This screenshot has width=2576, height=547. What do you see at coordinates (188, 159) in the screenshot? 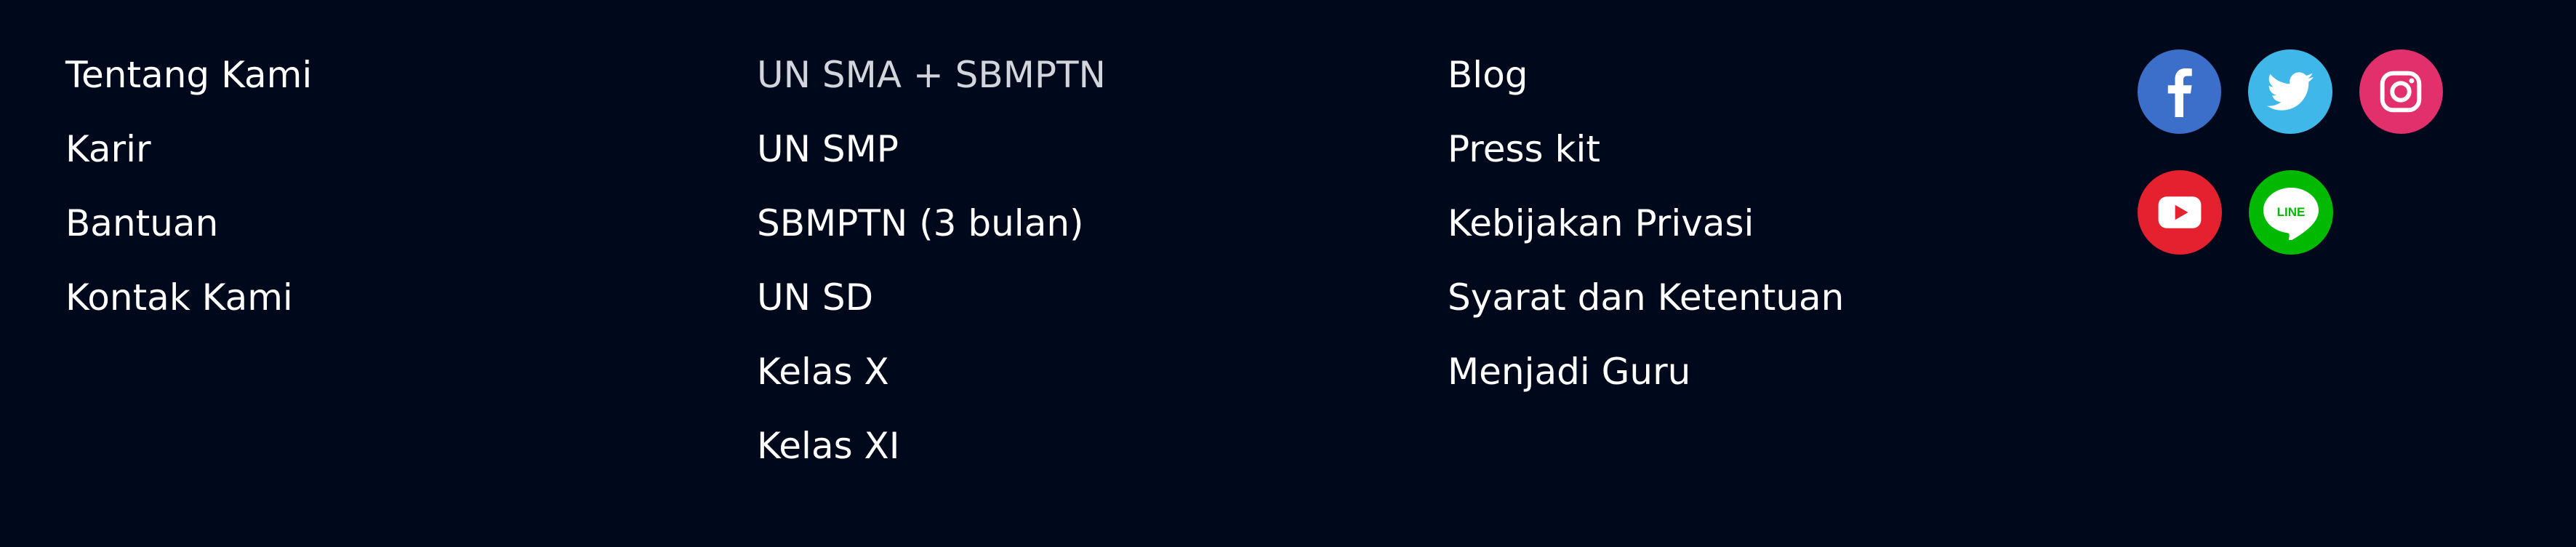
I see `footer-link-karir: Karir` at bounding box center [188, 159].